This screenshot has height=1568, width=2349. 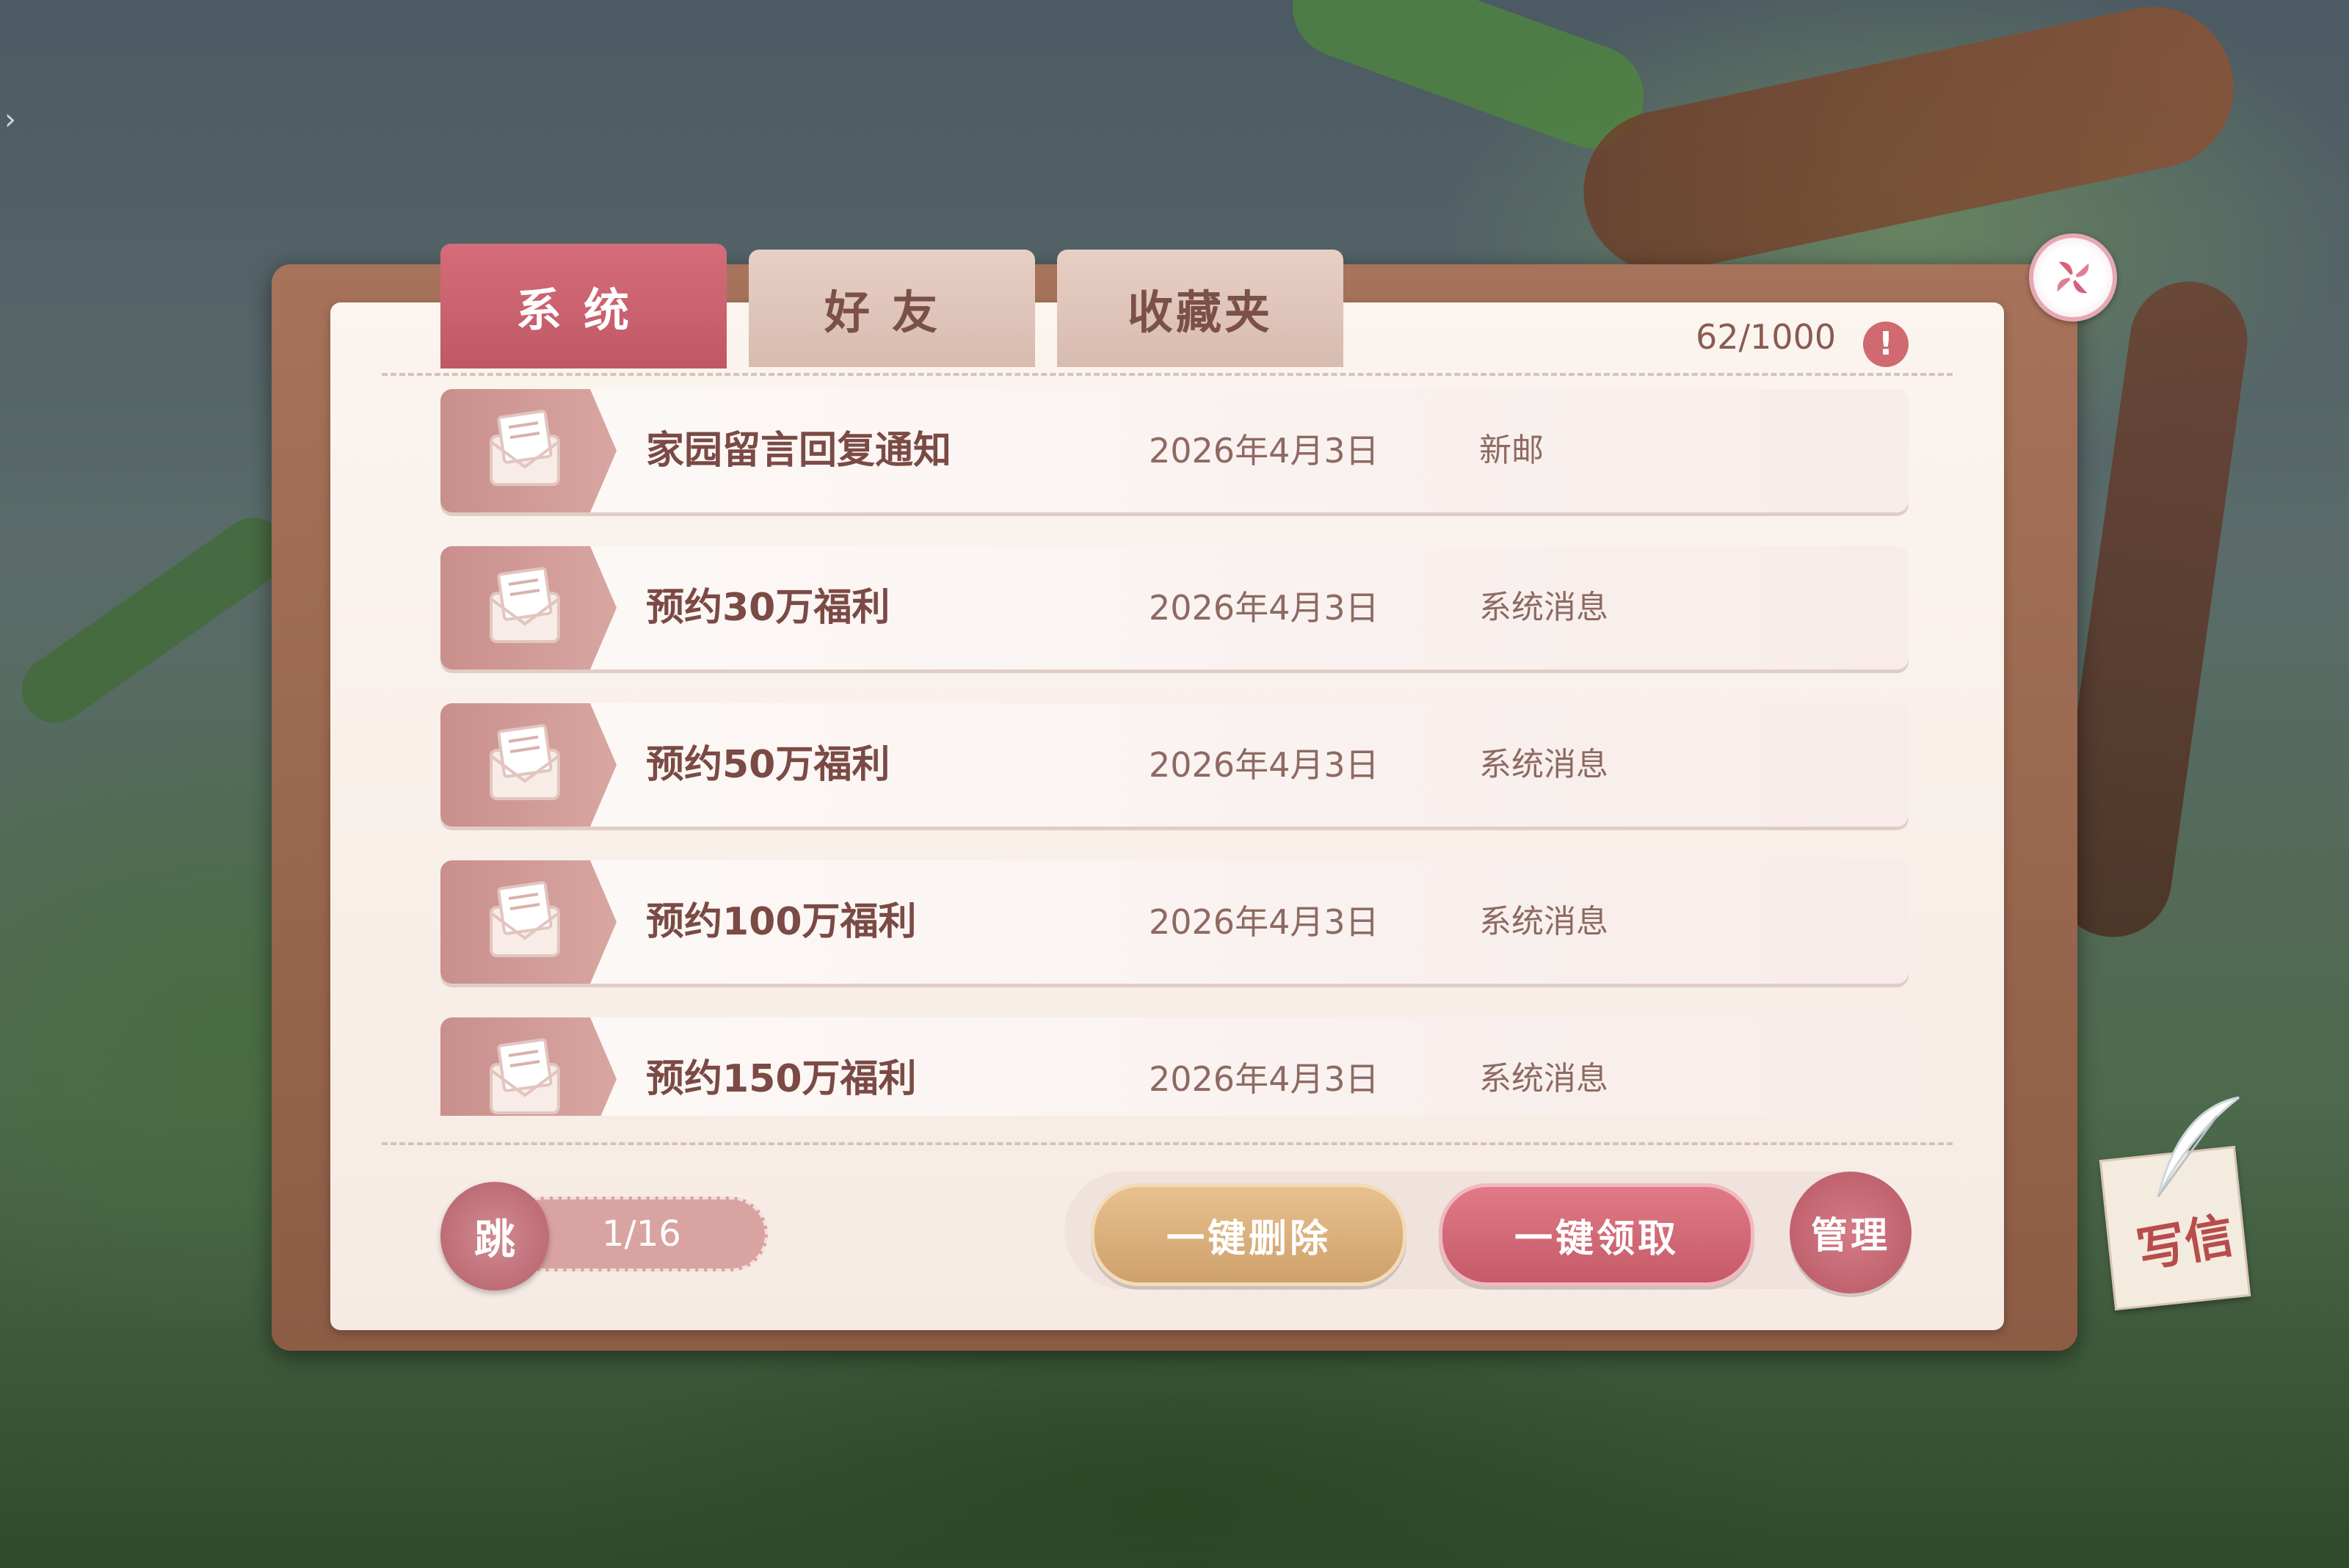 I want to click on mail-item: 预约50万福利 2026年4月3日 系统消息, so click(x=1174, y=765).